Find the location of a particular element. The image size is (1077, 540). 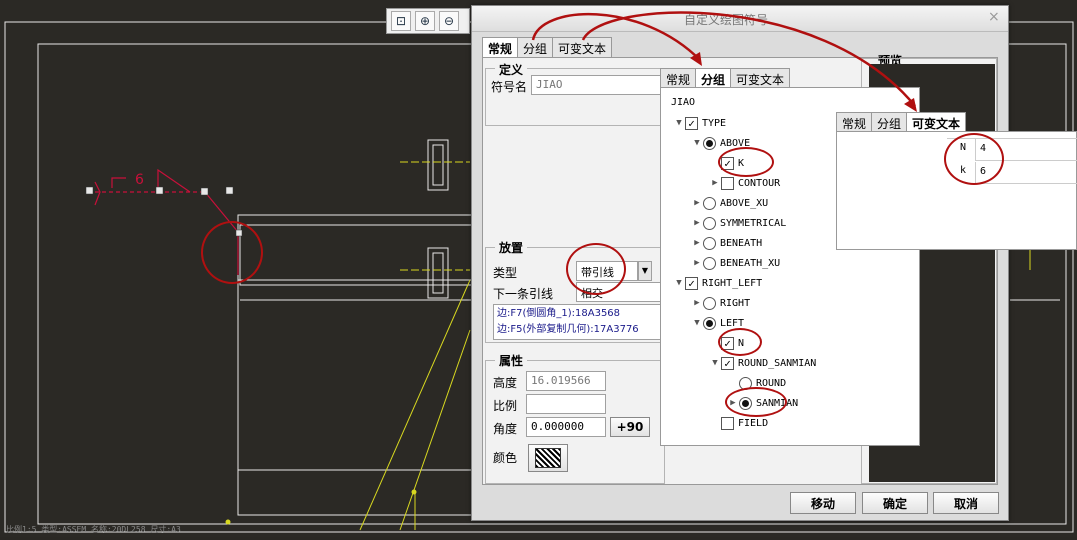

scale-label: 比例 is located at coordinates (505, 406).